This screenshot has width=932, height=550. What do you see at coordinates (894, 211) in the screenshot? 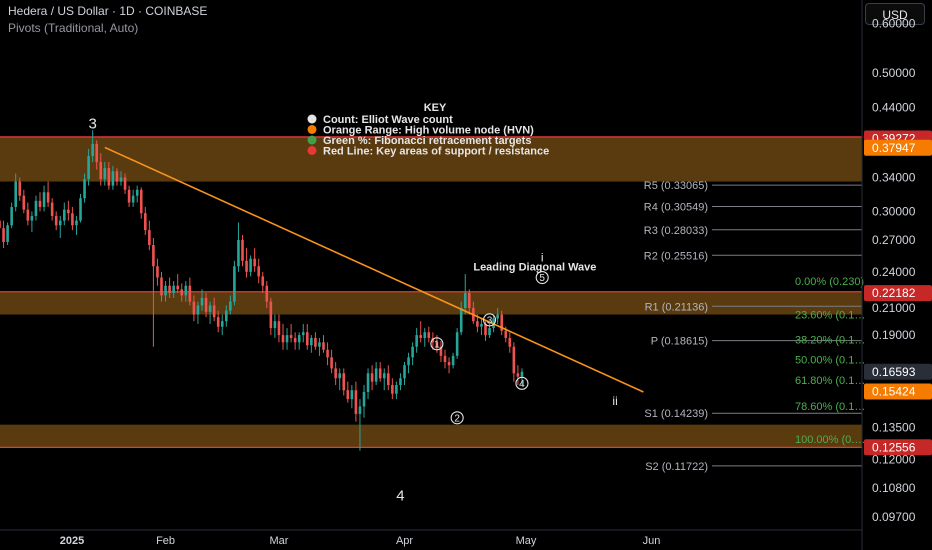
I see `price-tick-6: 0.30000` at bounding box center [894, 211].